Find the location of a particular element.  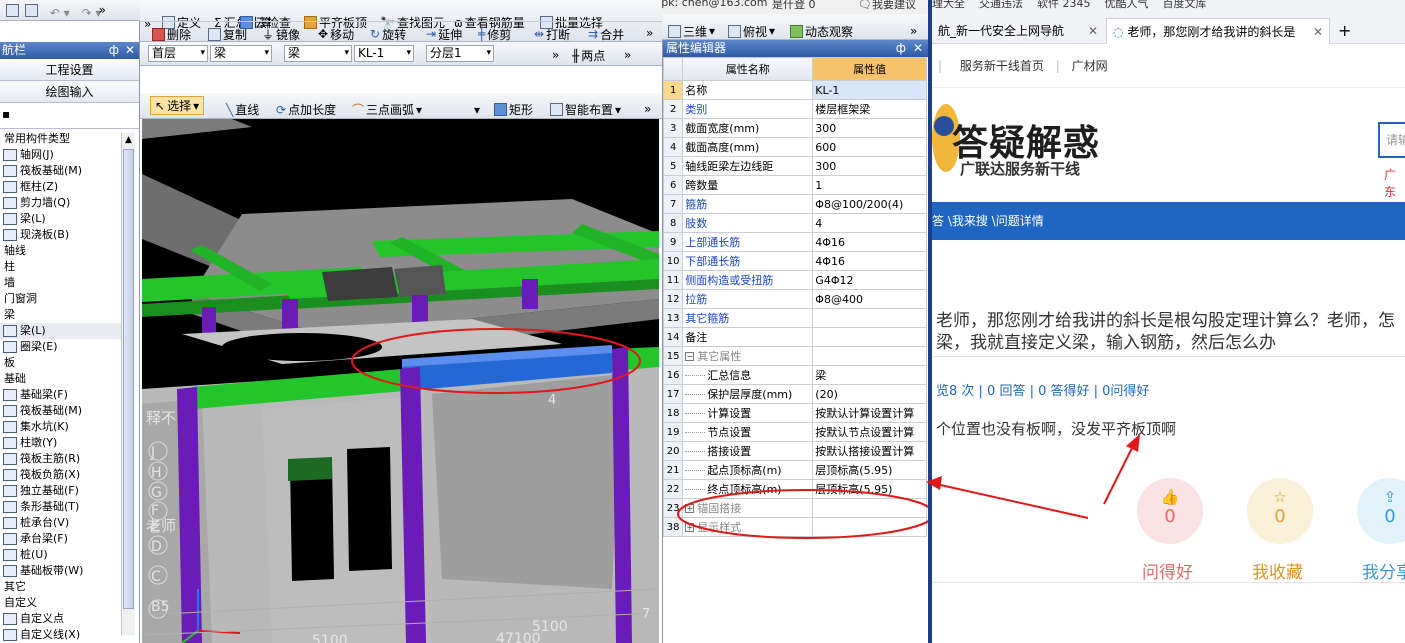

property-value: 1 is located at coordinates (869, 185).